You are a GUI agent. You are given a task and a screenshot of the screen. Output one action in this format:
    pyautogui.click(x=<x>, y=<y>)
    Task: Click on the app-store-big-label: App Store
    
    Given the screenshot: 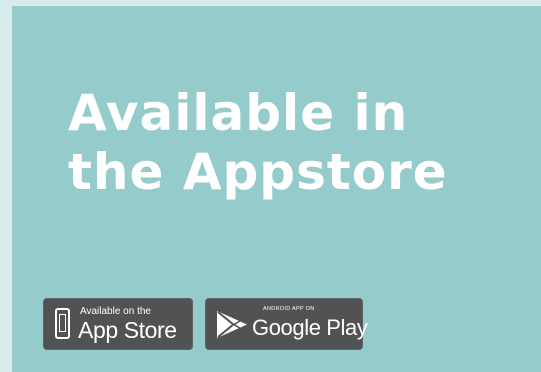 What is the action you would take?
    pyautogui.click(x=127, y=330)
    